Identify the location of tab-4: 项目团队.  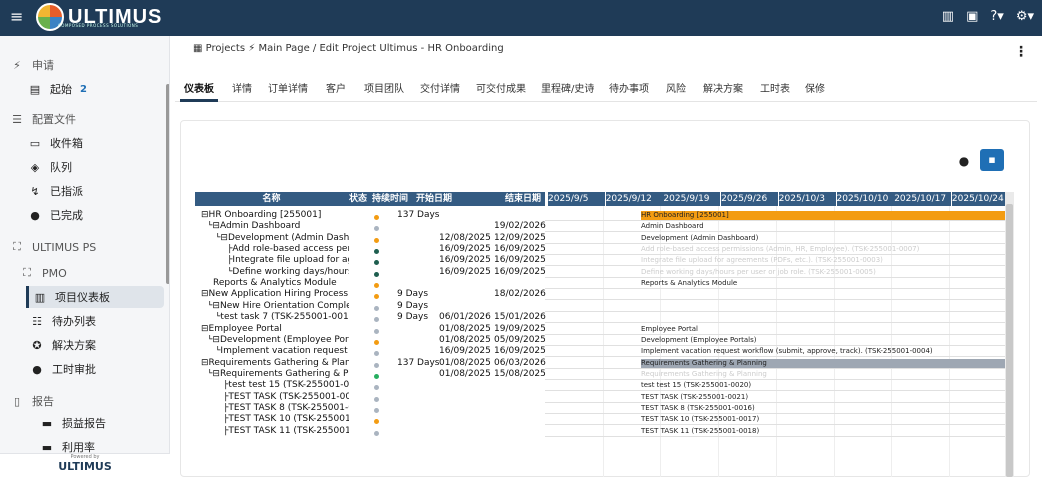
(384, 87).